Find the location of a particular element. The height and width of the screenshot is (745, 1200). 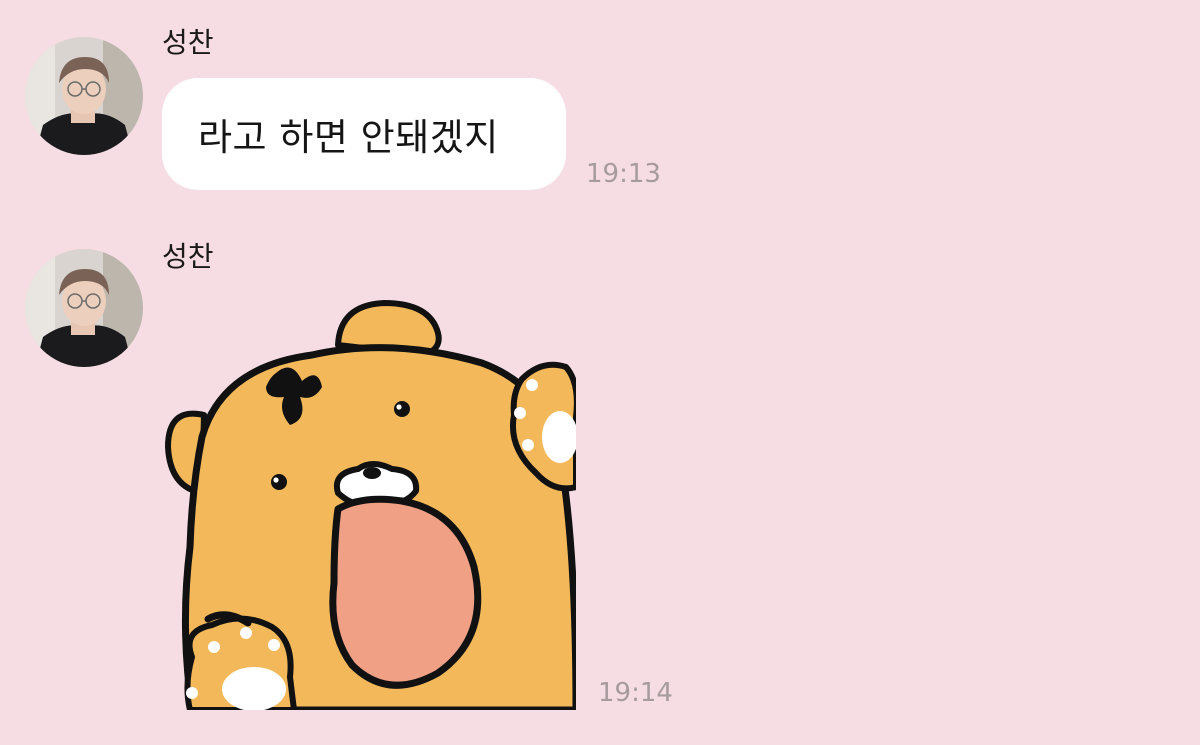

message-time: 19:14 is located at coordinates (635, 693).